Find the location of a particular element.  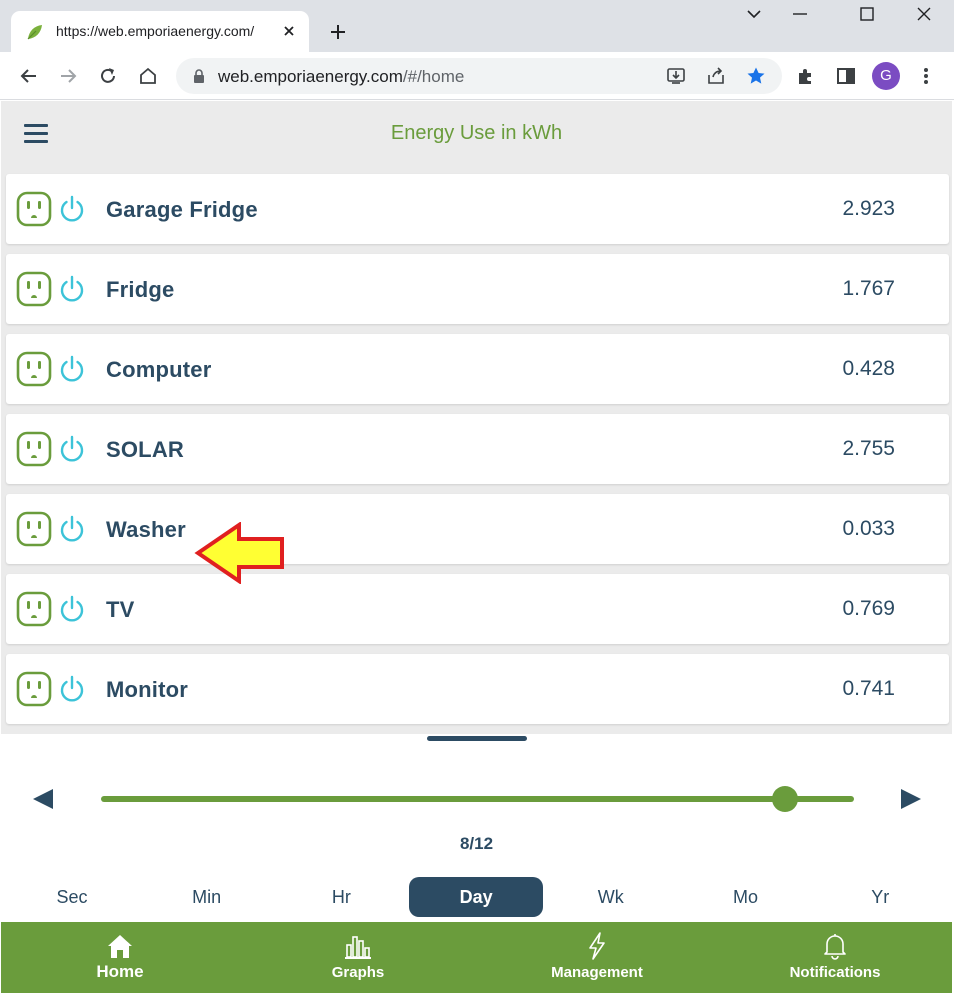

device-row: TV 0.769 is located at coordinates (477, 609).